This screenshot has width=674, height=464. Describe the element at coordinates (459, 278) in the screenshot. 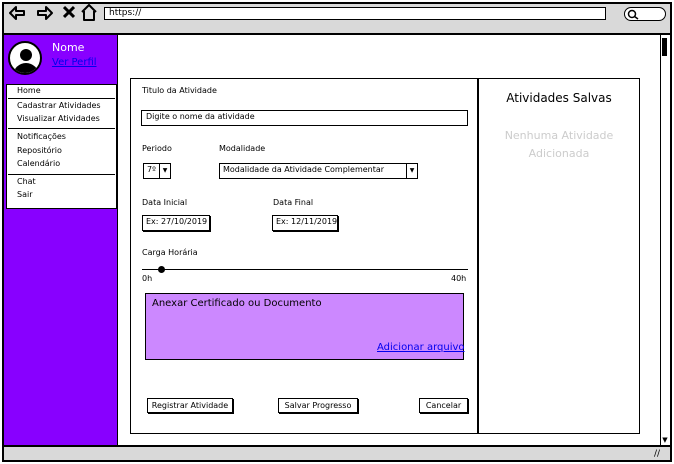

I see `hours-max-label: 40h` at that location.